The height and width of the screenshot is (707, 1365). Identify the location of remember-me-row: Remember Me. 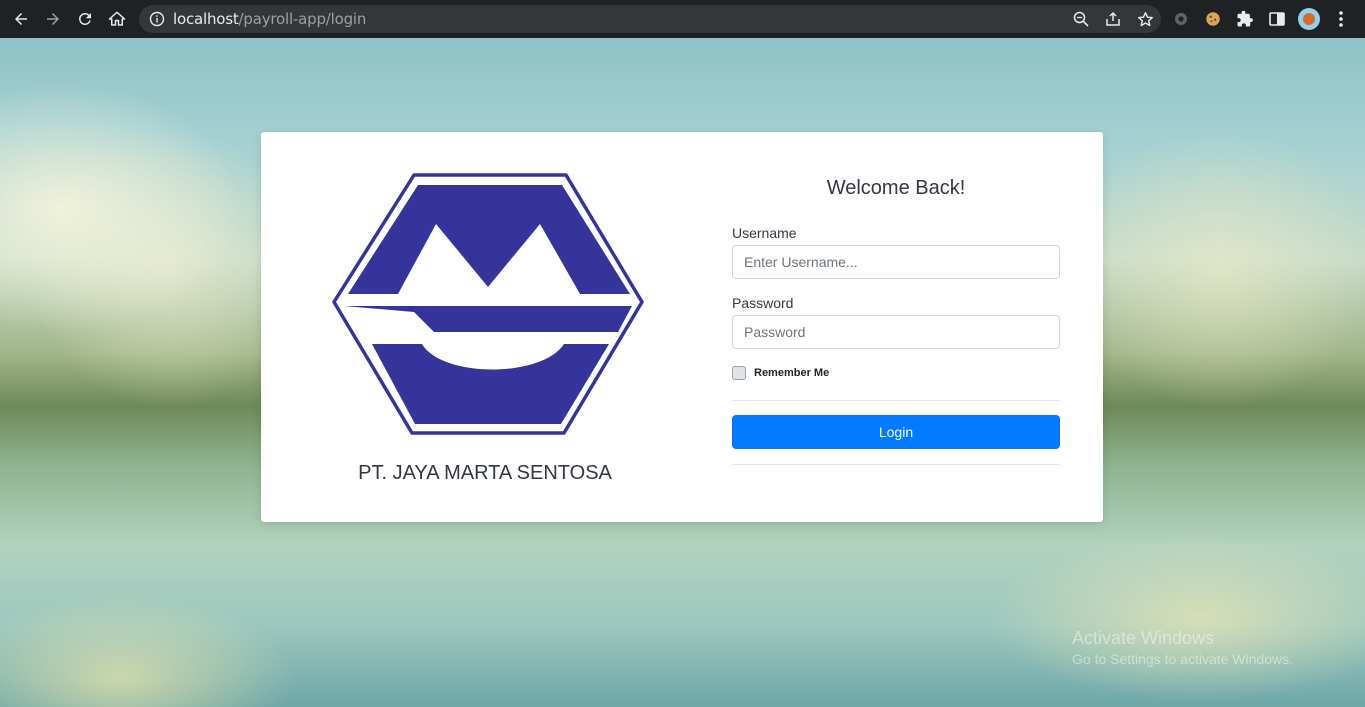
(780, 373).